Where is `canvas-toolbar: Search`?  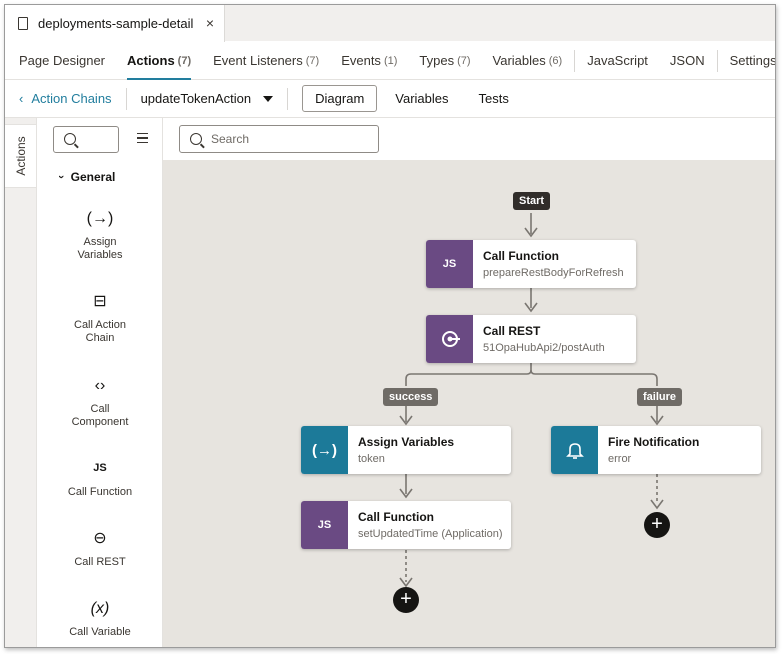
canvas-toolbar: Search is located at coordinates (469, 139).